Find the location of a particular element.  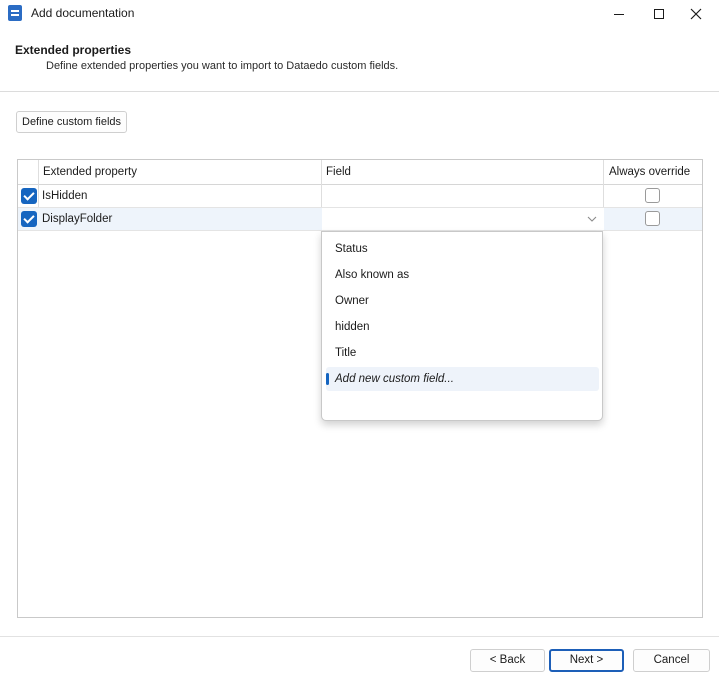

field-combobox-value is located at coordinates (447, 219).